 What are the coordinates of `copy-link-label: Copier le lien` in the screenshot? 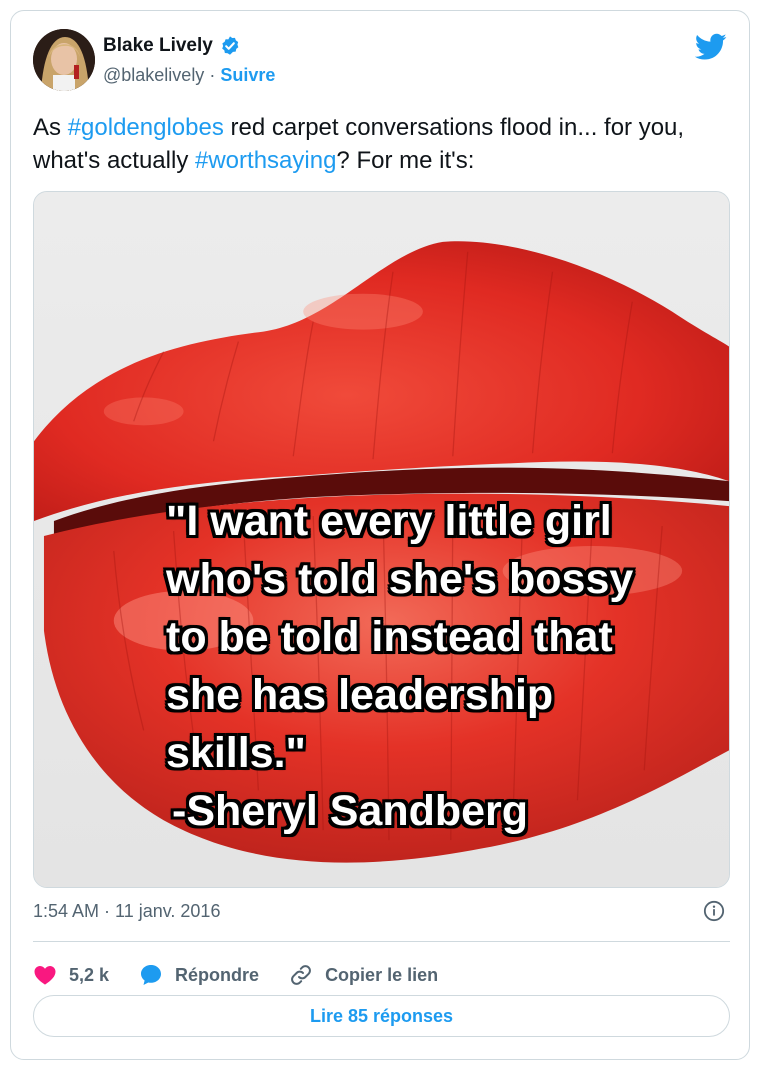 It's located at (382, 974).